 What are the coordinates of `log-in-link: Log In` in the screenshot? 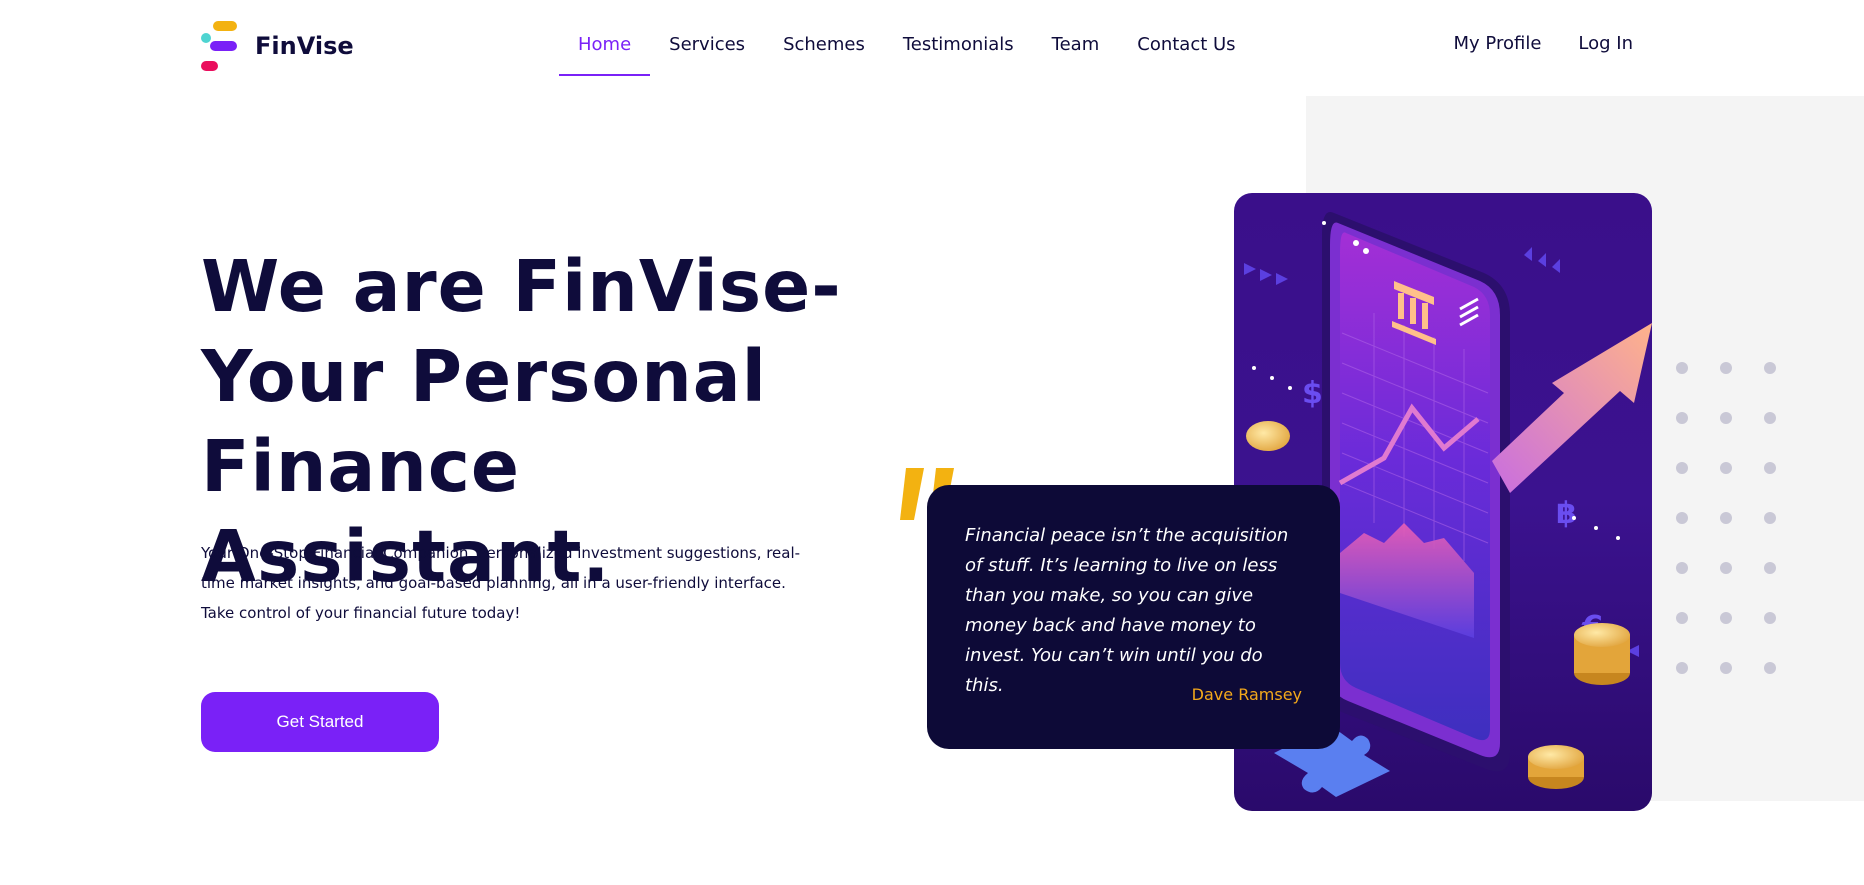 It's located at (1605, 38).